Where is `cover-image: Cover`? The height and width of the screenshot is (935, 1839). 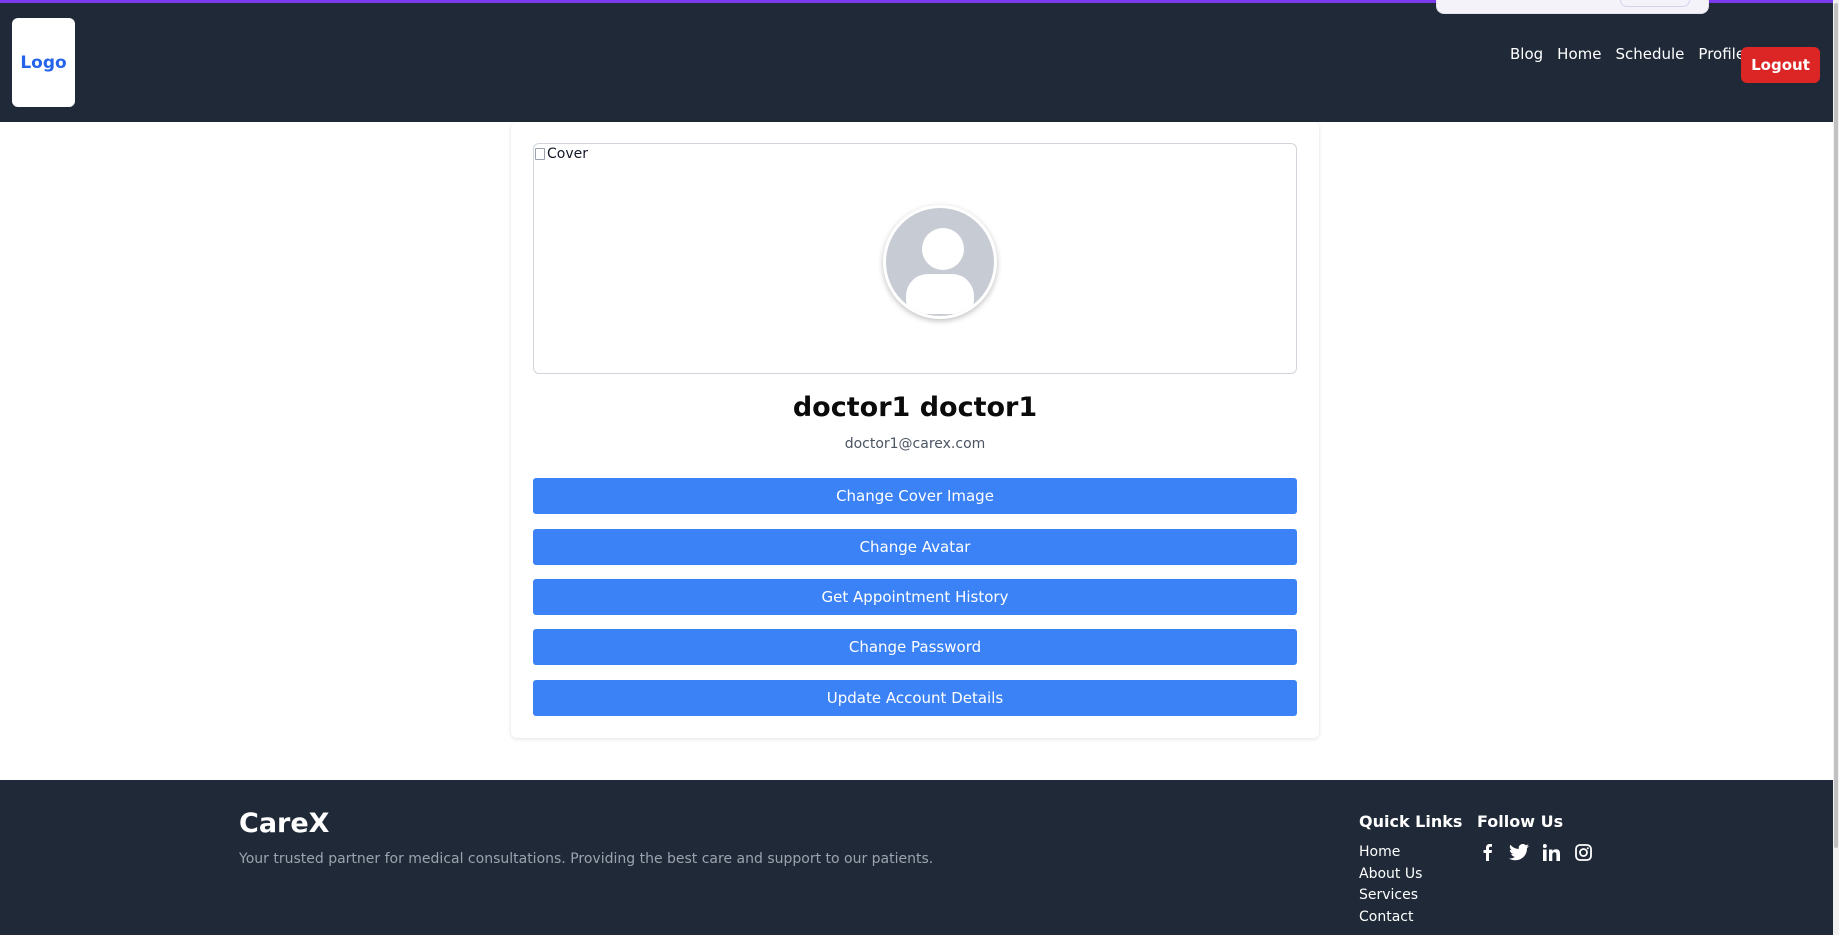 cover-image: Cover is located at coordinates (915, 258).